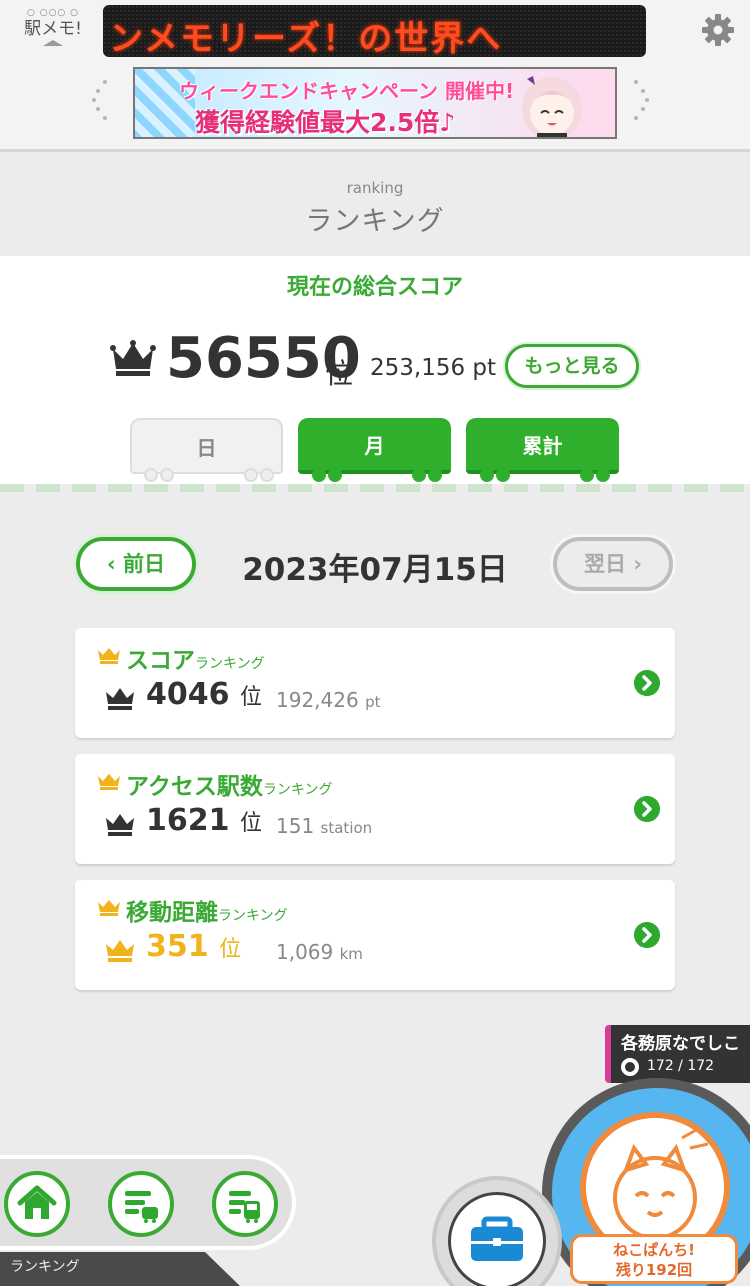 The height and width of the screenshot is (1286, 750). I want to click on ranking-list-icon, so click(141, 1207).